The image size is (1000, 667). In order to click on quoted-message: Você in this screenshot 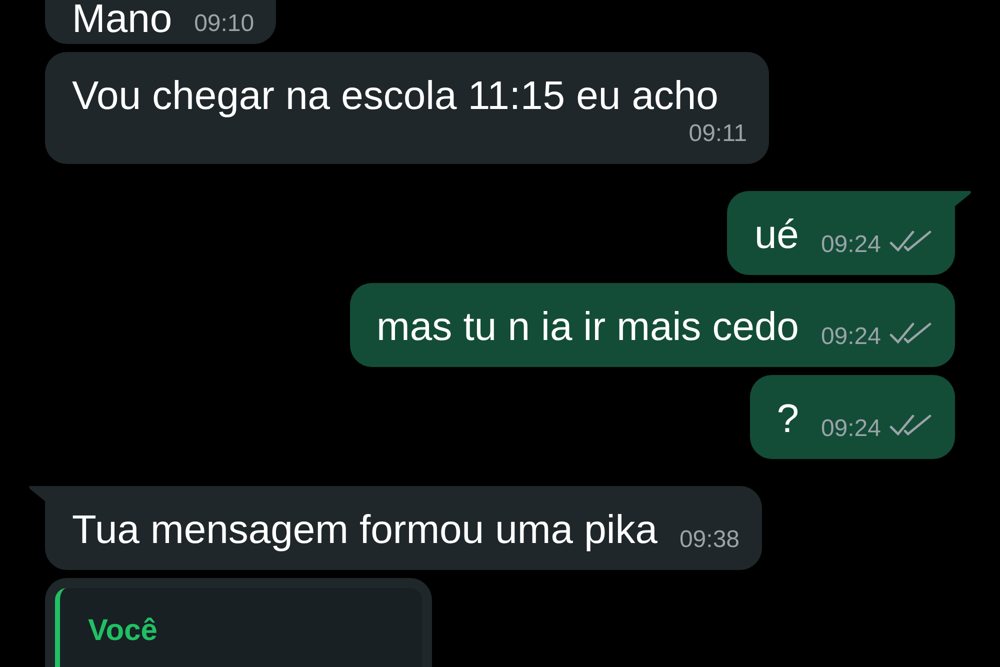, I will do `click(238, 627)`.